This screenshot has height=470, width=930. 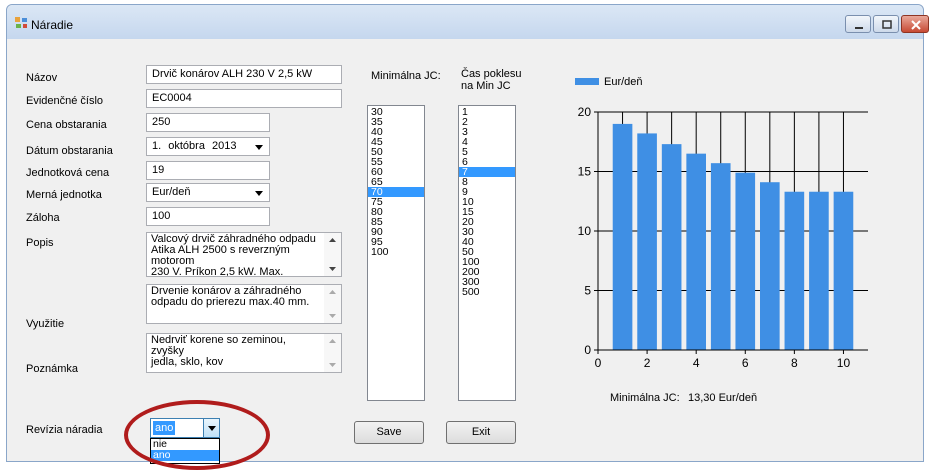 I want to click on x-tick-label: 6, so click(x=745, y=363).